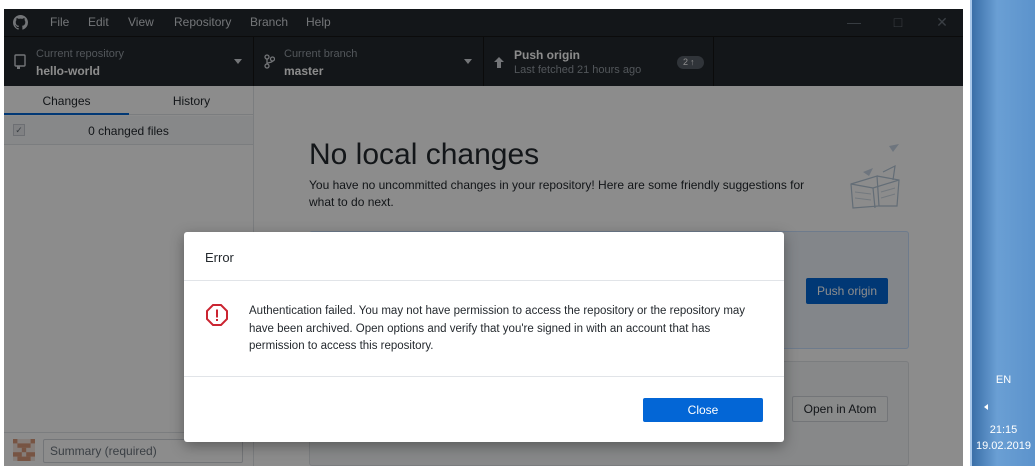 Image resolution: width=1035 pixels, height=466 pixels. Describe the element at coordinates (1003, 446) in the screenshot. I see `clock-date: 19.02.2019` at that location.